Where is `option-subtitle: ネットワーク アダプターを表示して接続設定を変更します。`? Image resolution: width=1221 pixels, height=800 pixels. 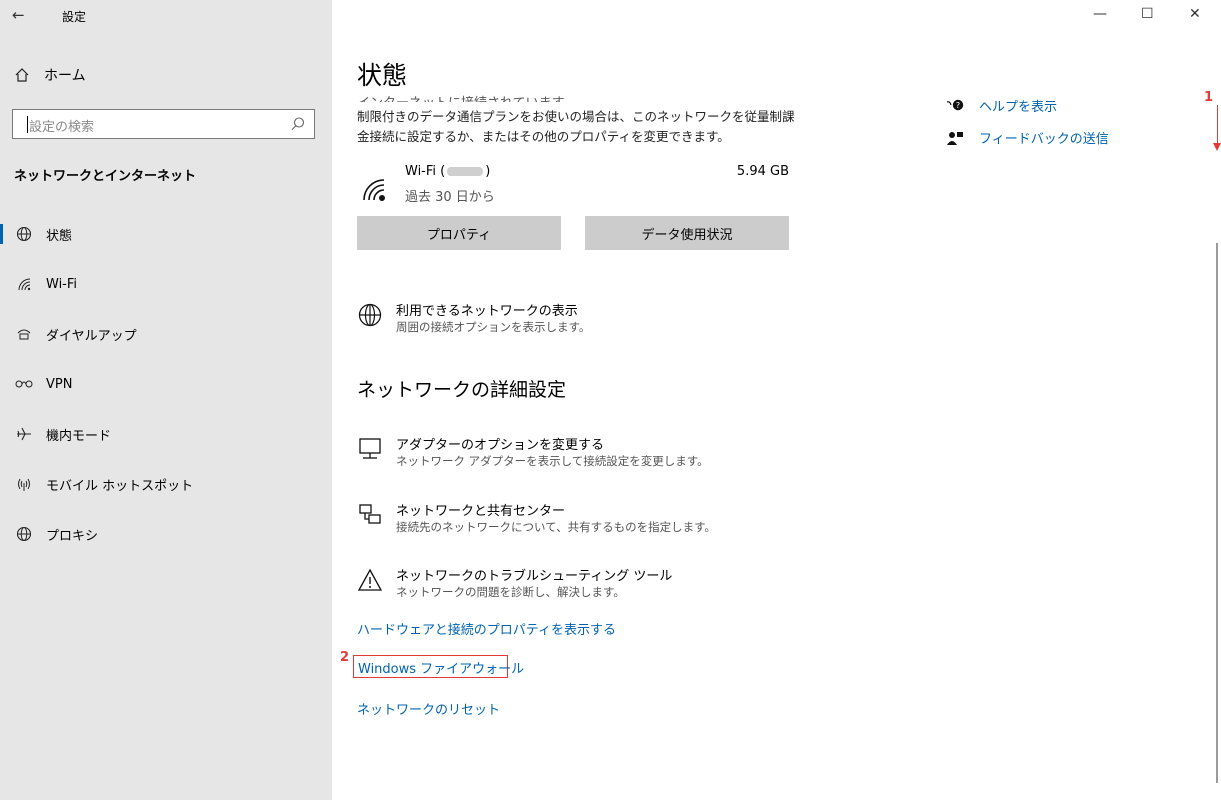
option-subtitle: ネットワーク アダプターを表示して接続設定を変更します。 is located at coordinates (552, 461).